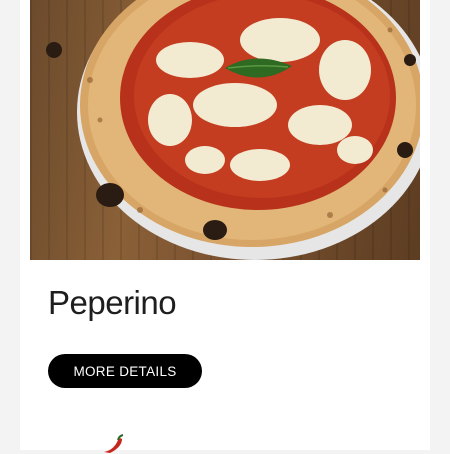 Image resolution: width=450 pixels, height=454 pixels. I want to click on chili-pepper-icon, so click(114, 443).